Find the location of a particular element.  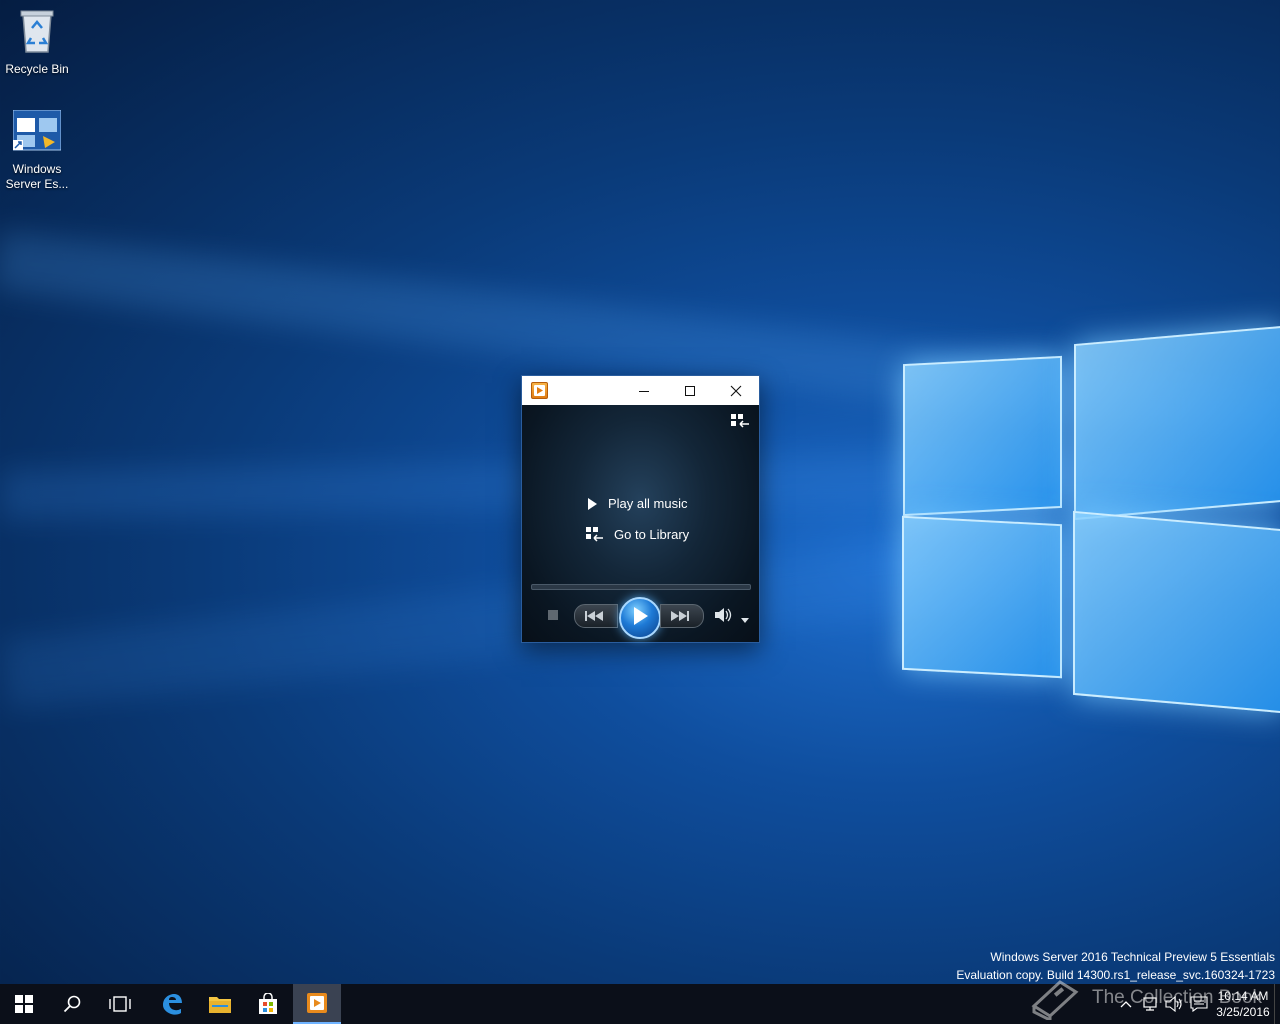

close-icon is located at coordinates (736, 390).